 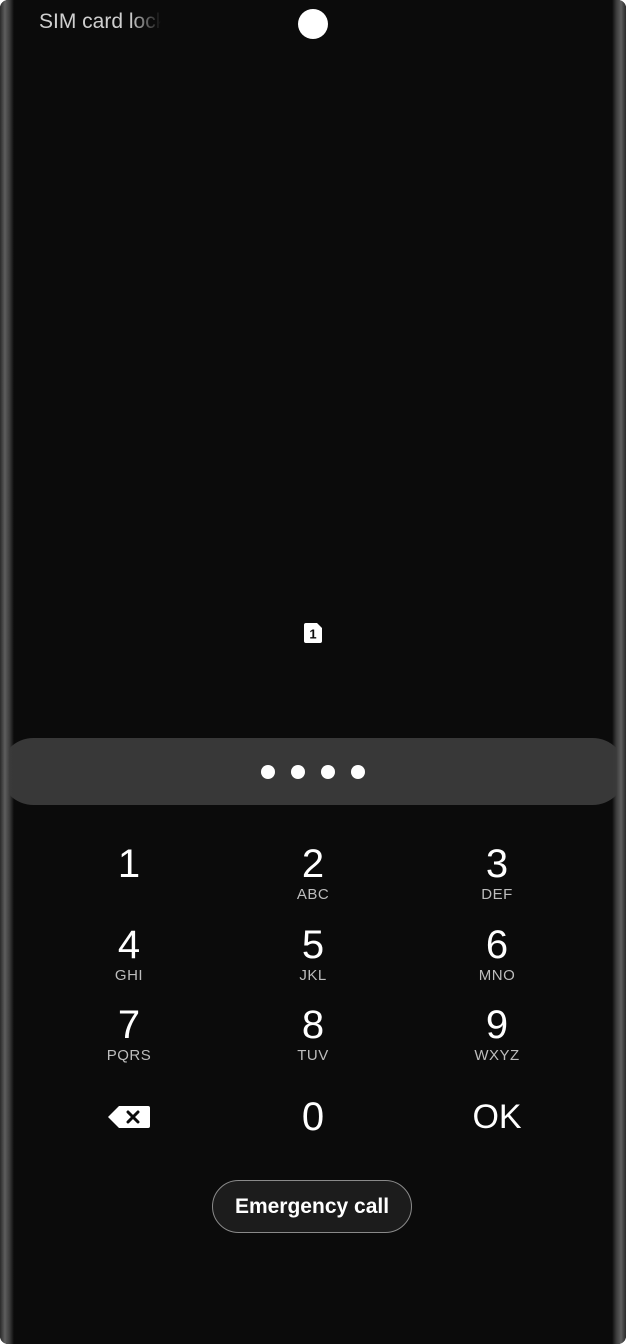 I want to click on pin-dots, so click(x=313, y=771).